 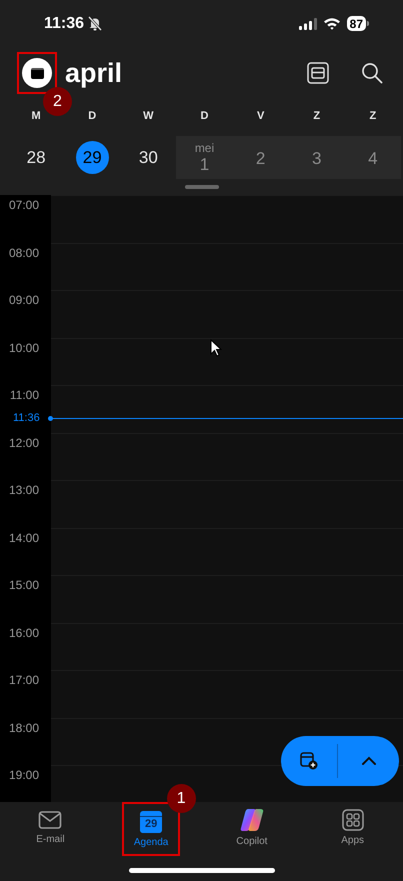 I want to click on month-title: april, so click(x=94, y=73).